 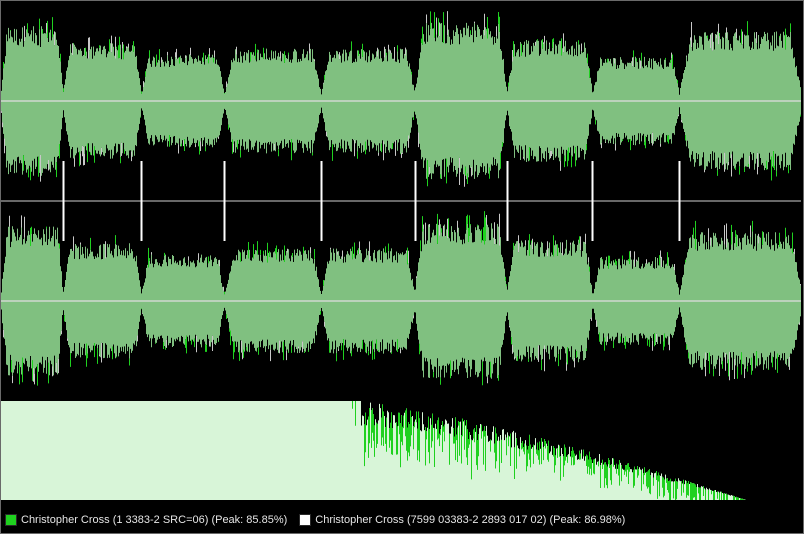 What do you see at coordinates (305, 520) in the screenshot?
I see `legend-swatch-white` at bounding box center [305, 520].